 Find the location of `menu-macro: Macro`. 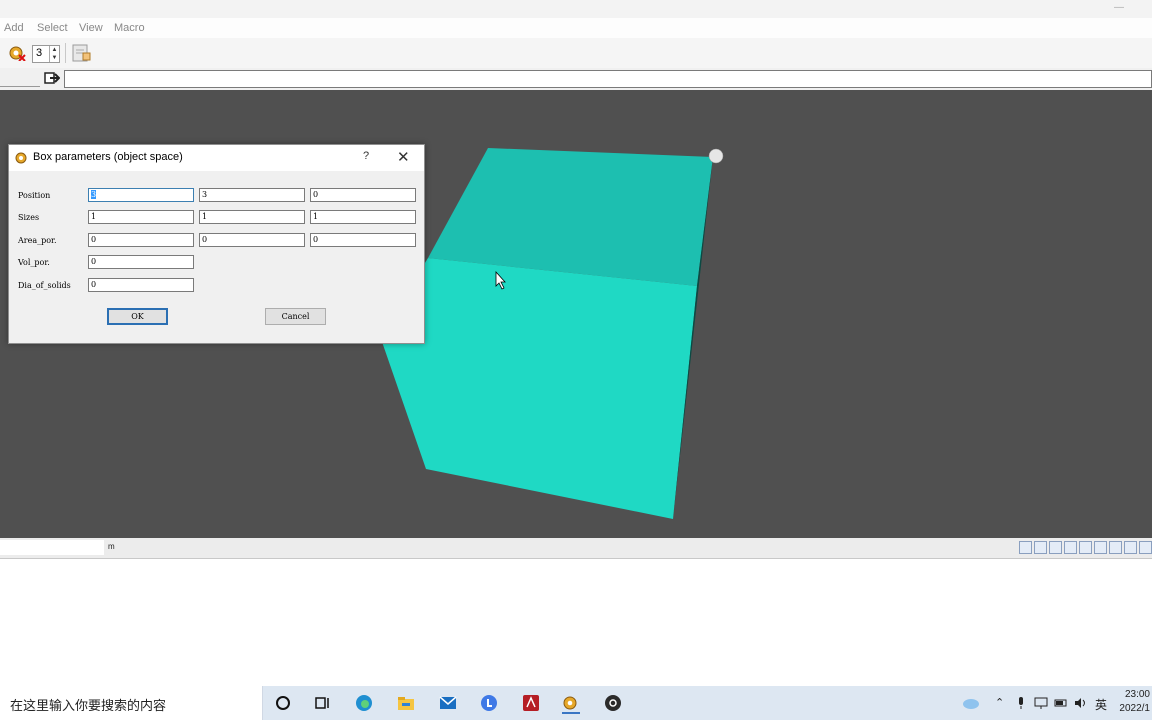

menu-macro: Macro is located at coordinates (129, 28).